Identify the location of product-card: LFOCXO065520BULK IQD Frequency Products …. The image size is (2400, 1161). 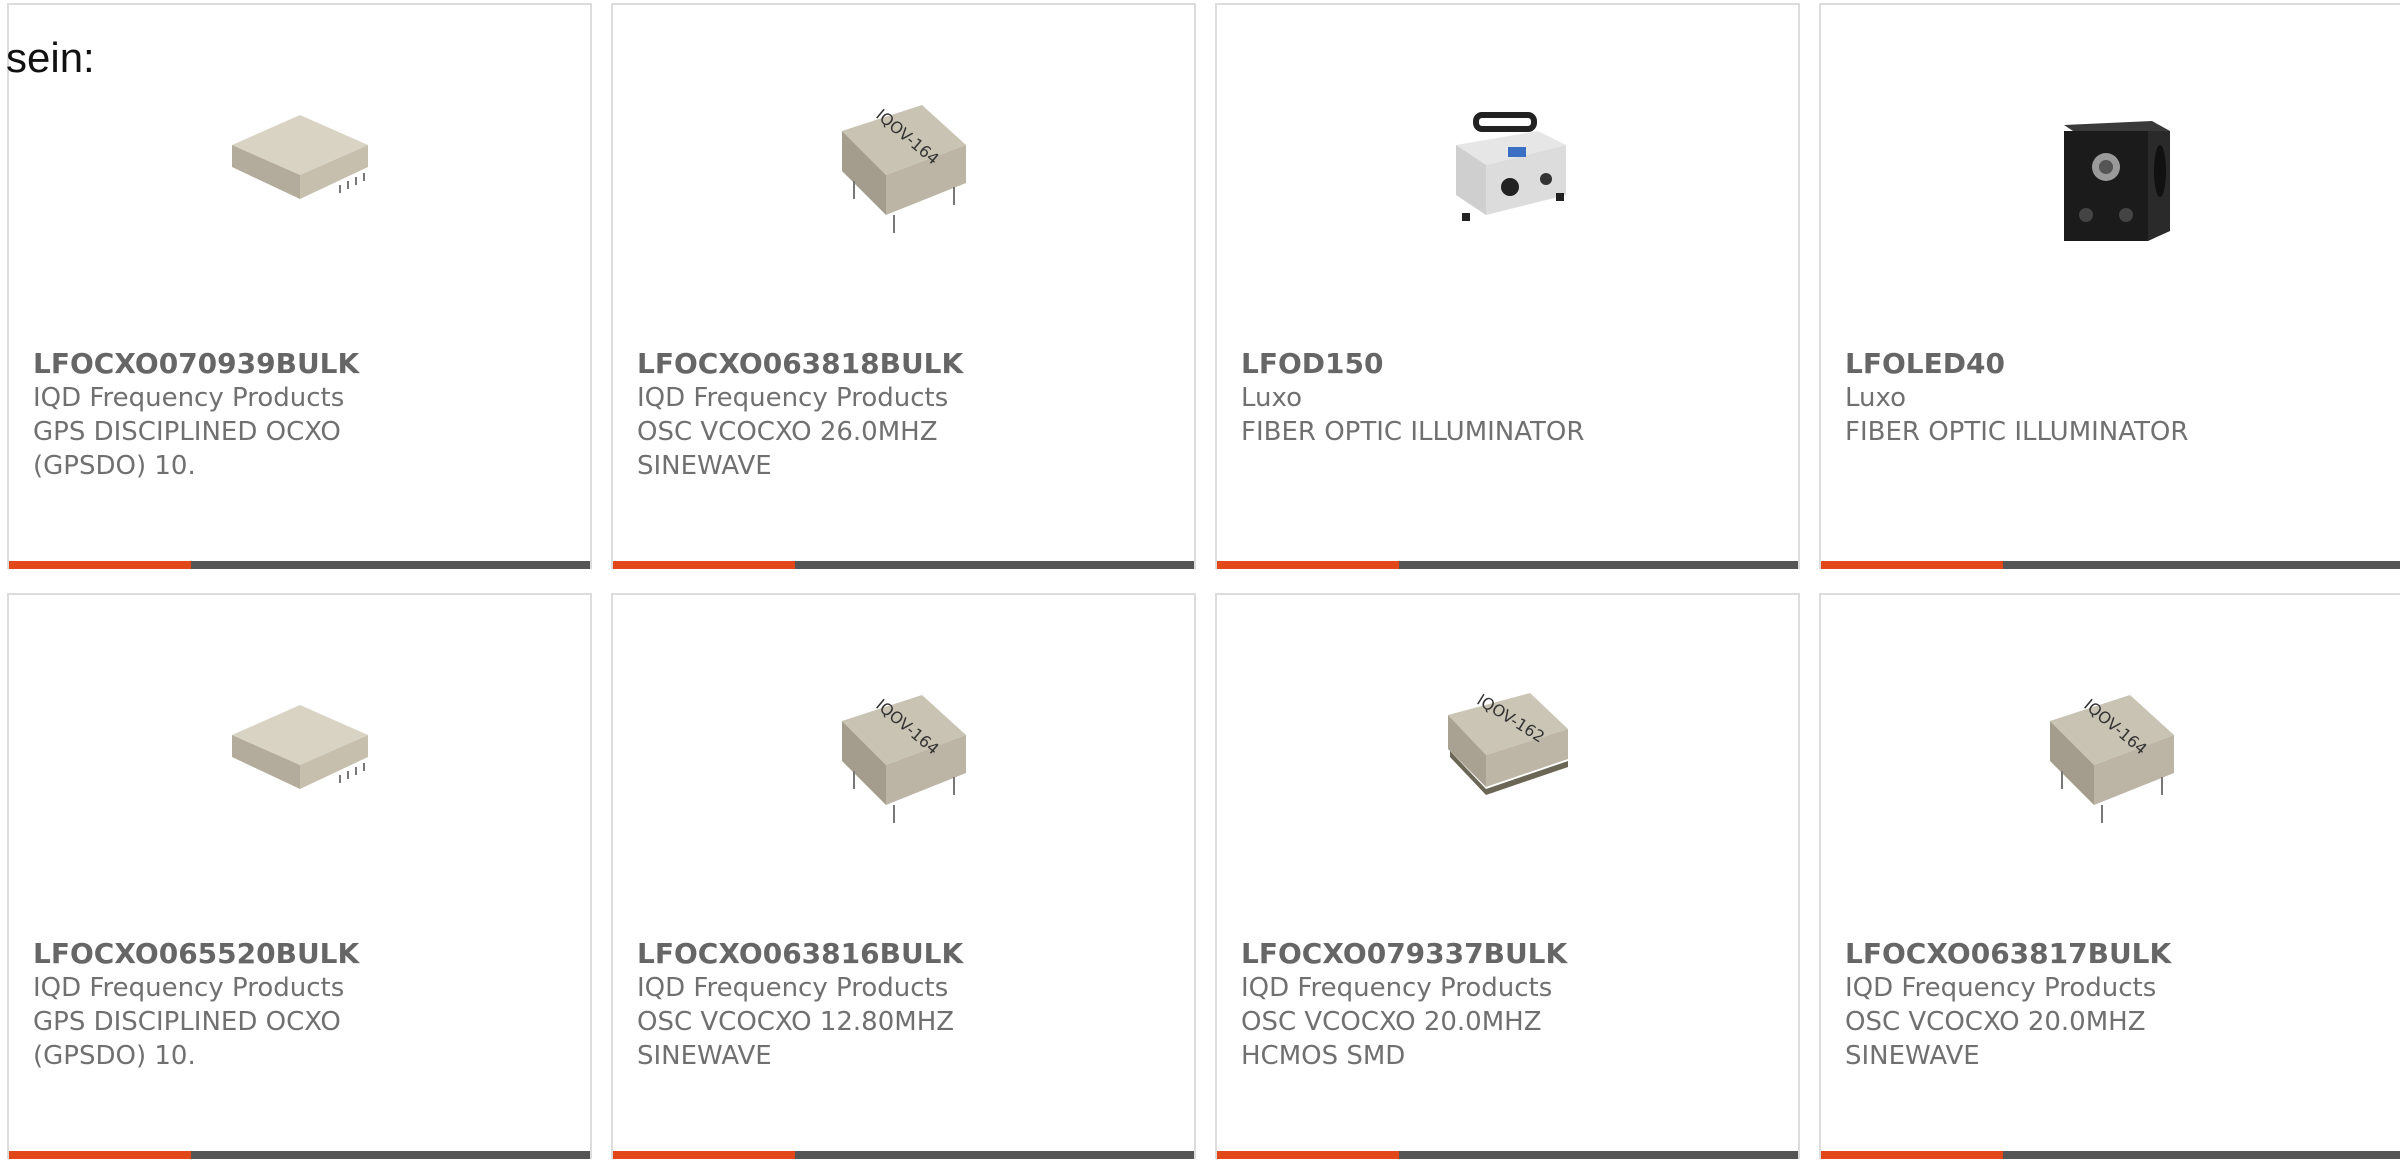
(299, 876).